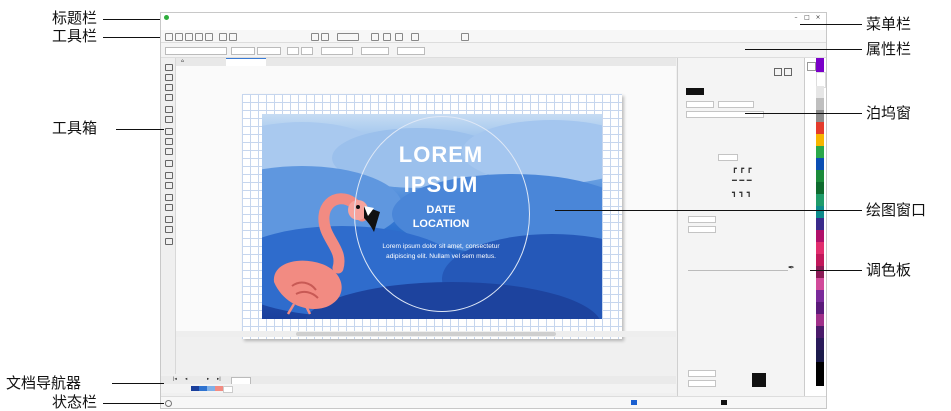 The image size is (951, 411). I want to click on miter-limit-field, so click(728, 157).